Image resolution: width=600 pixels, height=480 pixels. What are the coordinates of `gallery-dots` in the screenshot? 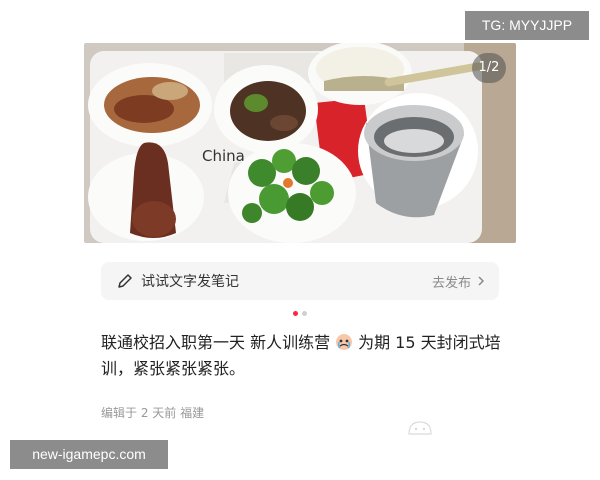 It's located at (300, 313).